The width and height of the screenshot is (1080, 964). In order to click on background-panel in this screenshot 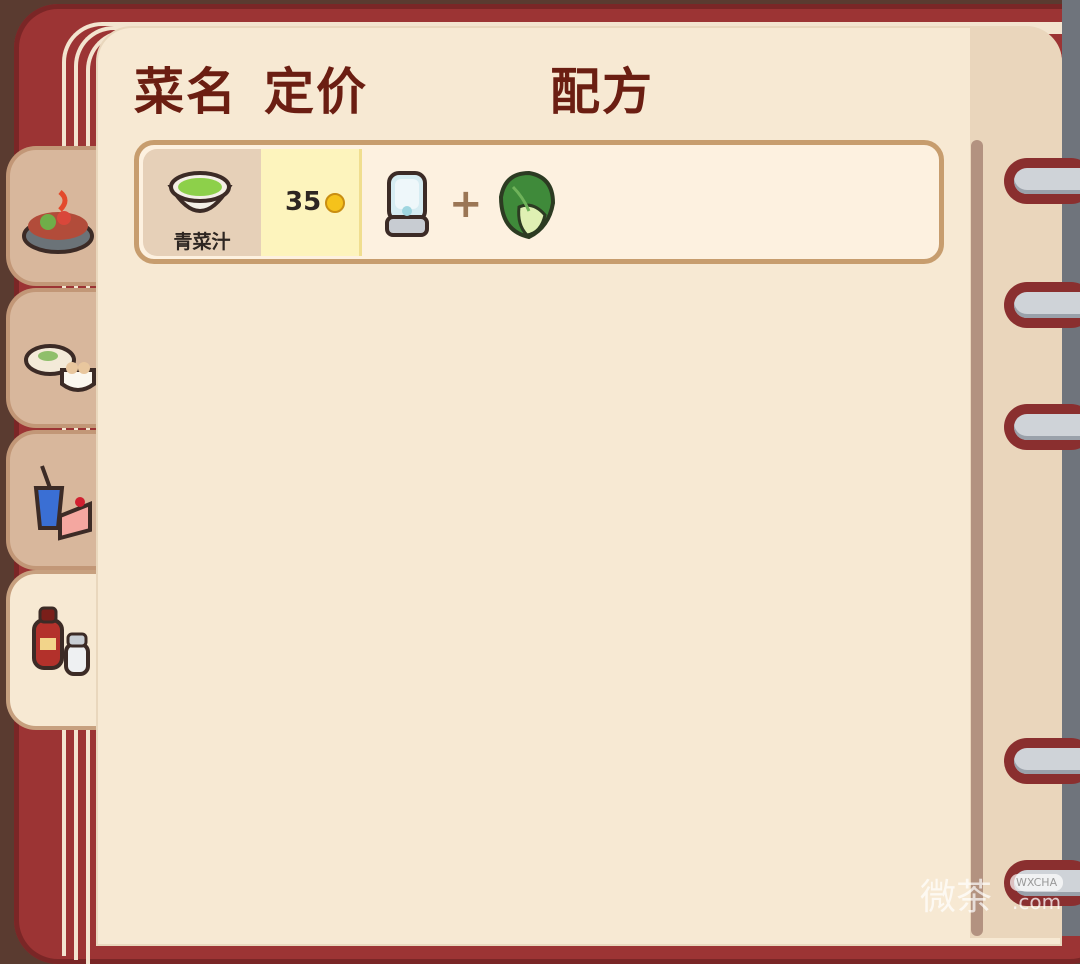, I will do `click(1071, 468)`.